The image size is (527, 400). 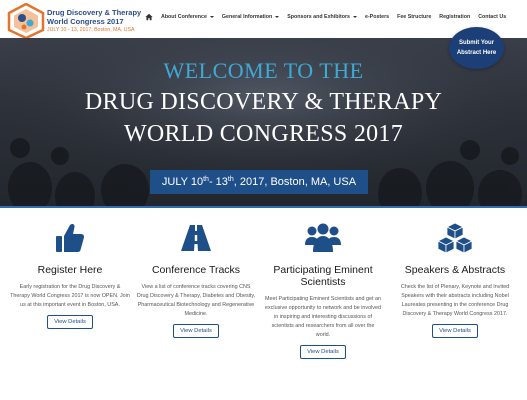 I want to click on hero-welcome-text: WELCOME TO THE, so click(x=263, y=70).